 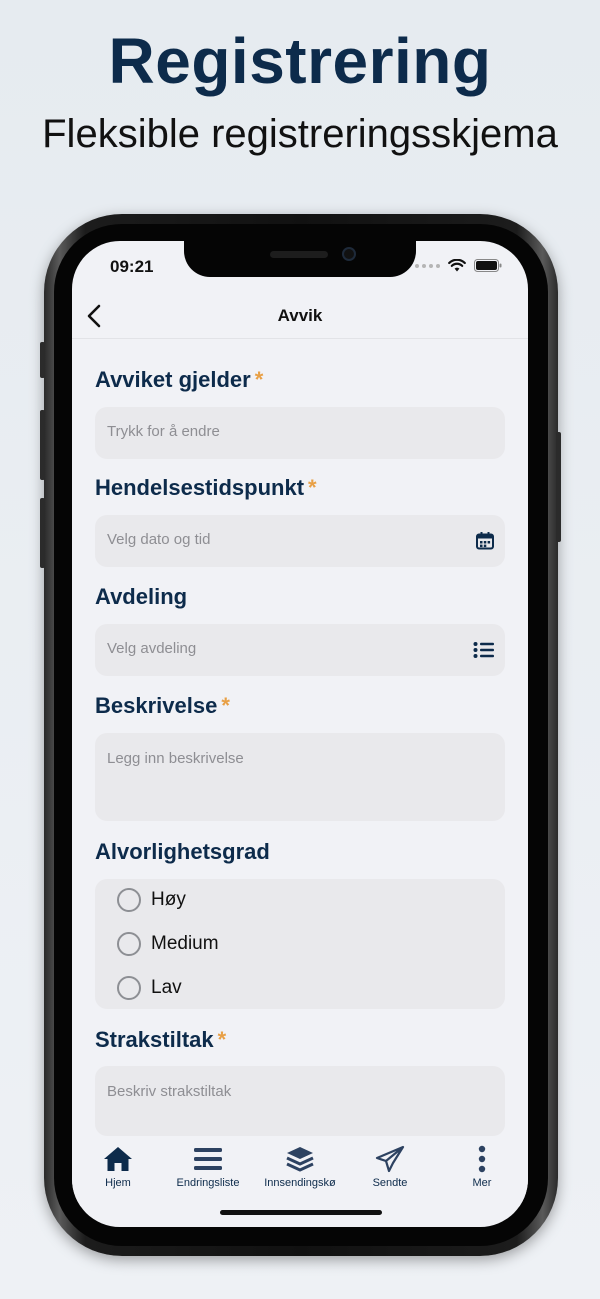 I want to click on promo-subtitle: Fleksible registreringsskjema, so click(x=300, y=134).